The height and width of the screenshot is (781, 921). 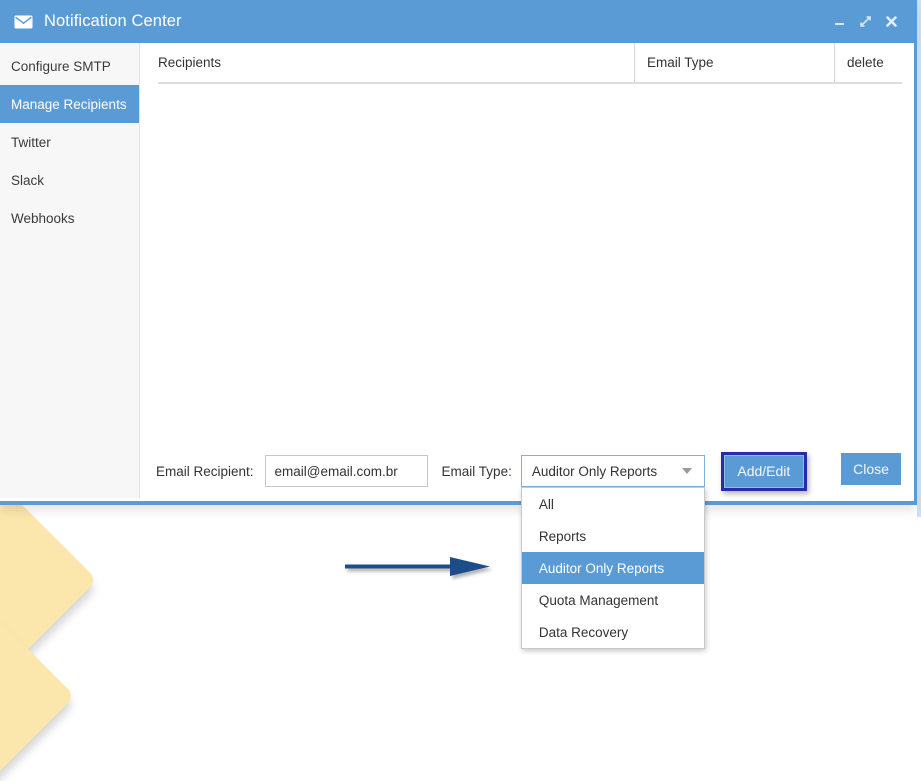 I want to click on dropdown-option-label: Auditor Only Reports, so click(x=601, y=568).